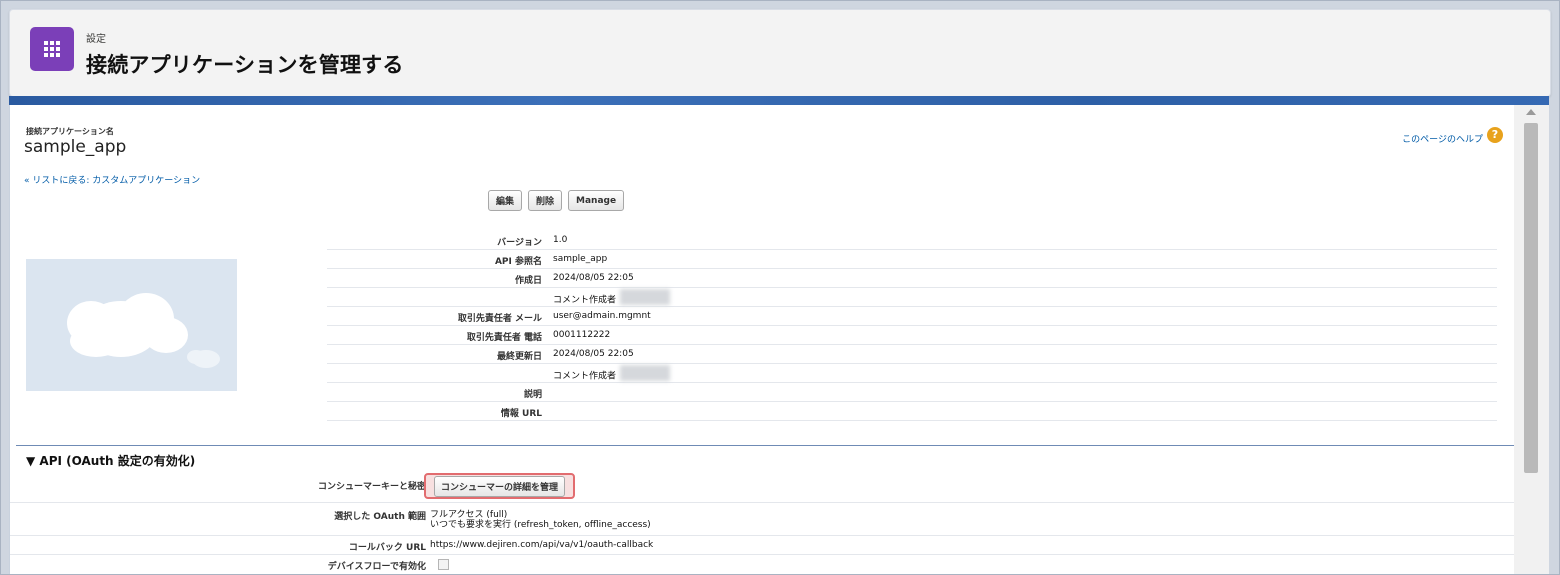 The height and width of the screenshot is (575, 1560). I want to click on device-flow-checkbox, so click(443, 564).